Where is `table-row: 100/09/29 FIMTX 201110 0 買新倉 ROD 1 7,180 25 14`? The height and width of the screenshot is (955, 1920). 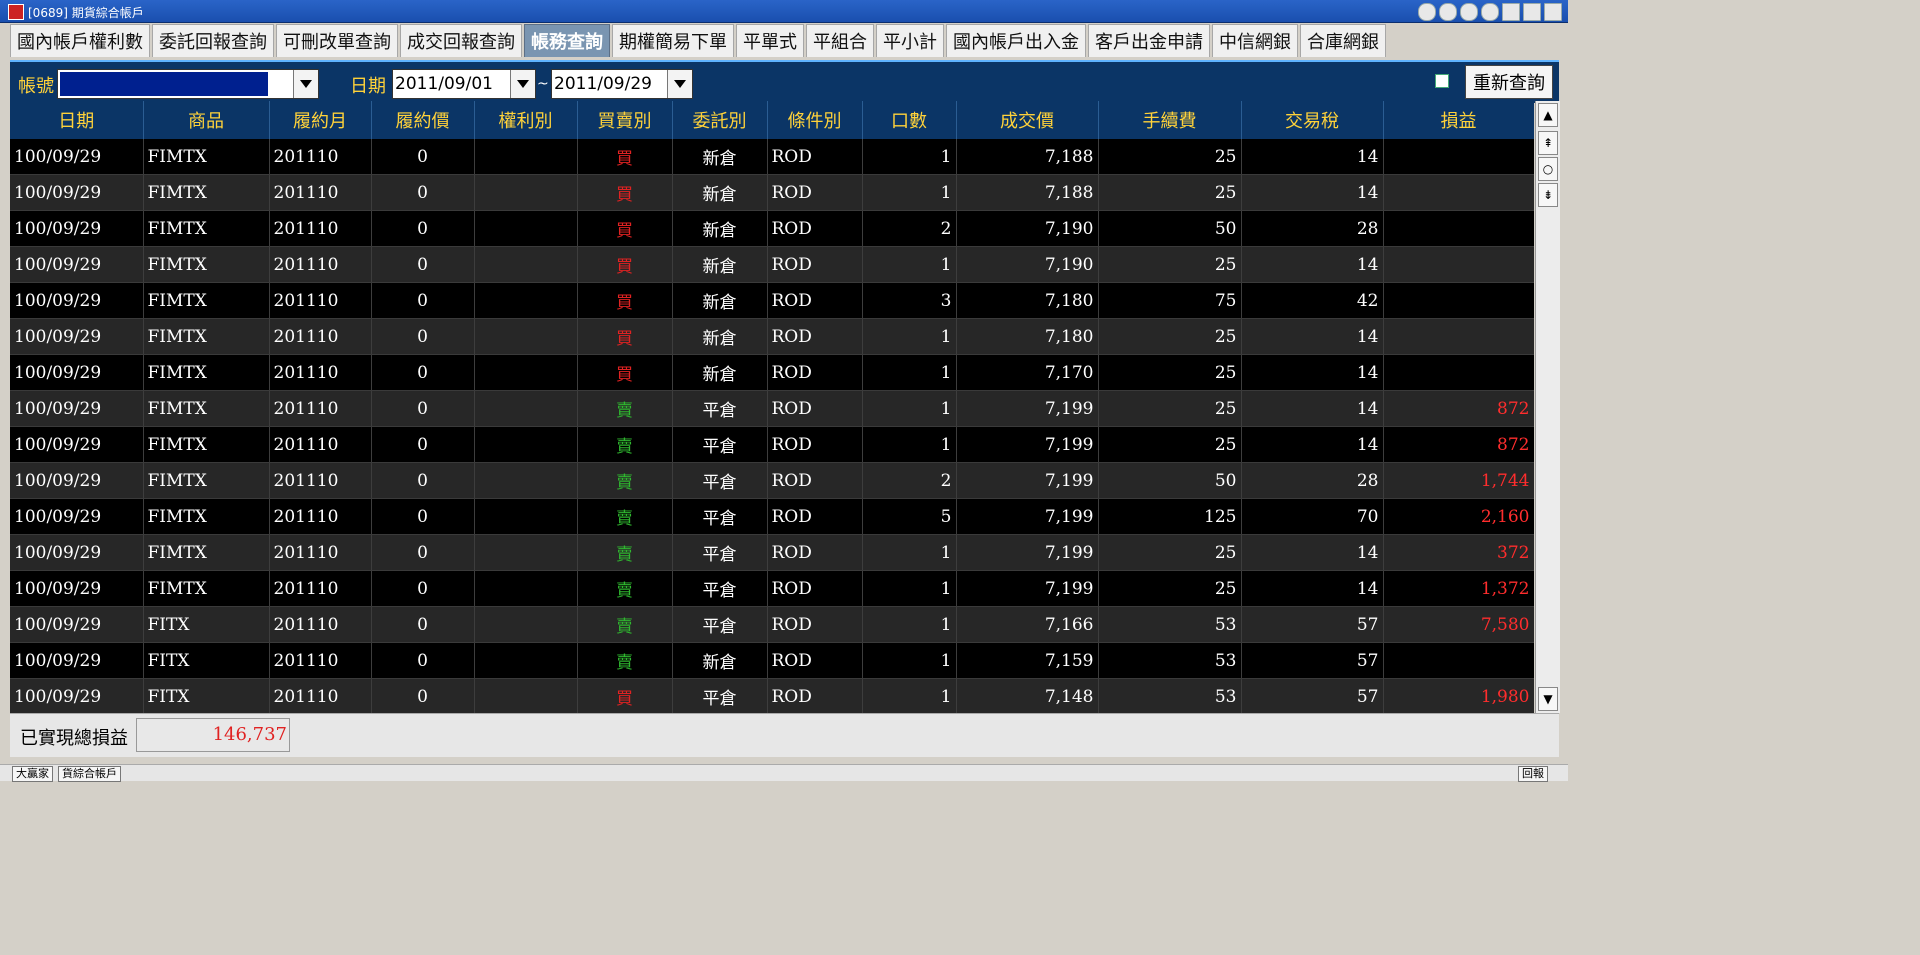
table-row: 100/09/29 FIMTX 201110 0 買新倉 ROD 1 7,180 25 14 is located at coordinates (772, 336).